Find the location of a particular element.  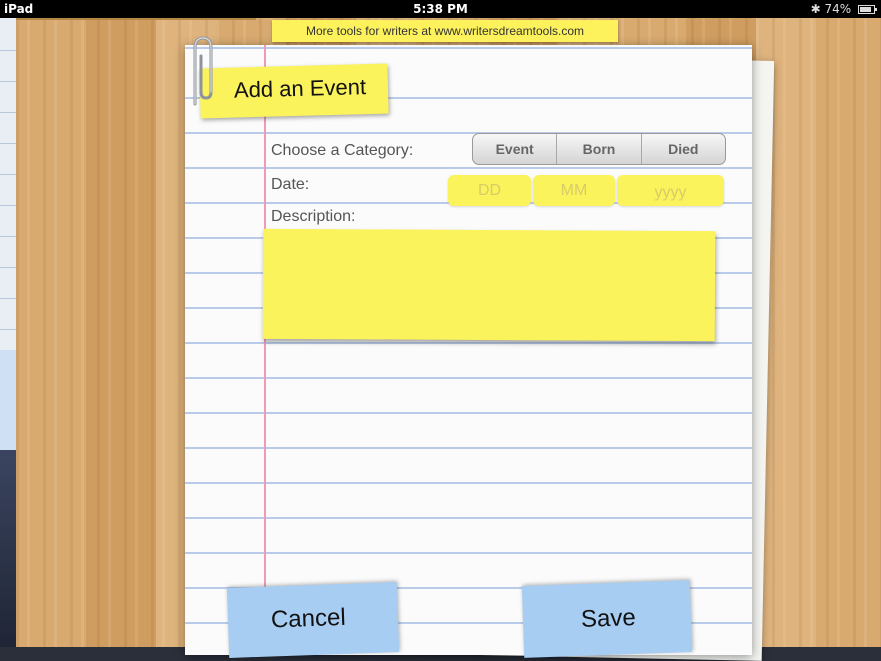

category-option-born: Born is located at coordinates (598, 149).